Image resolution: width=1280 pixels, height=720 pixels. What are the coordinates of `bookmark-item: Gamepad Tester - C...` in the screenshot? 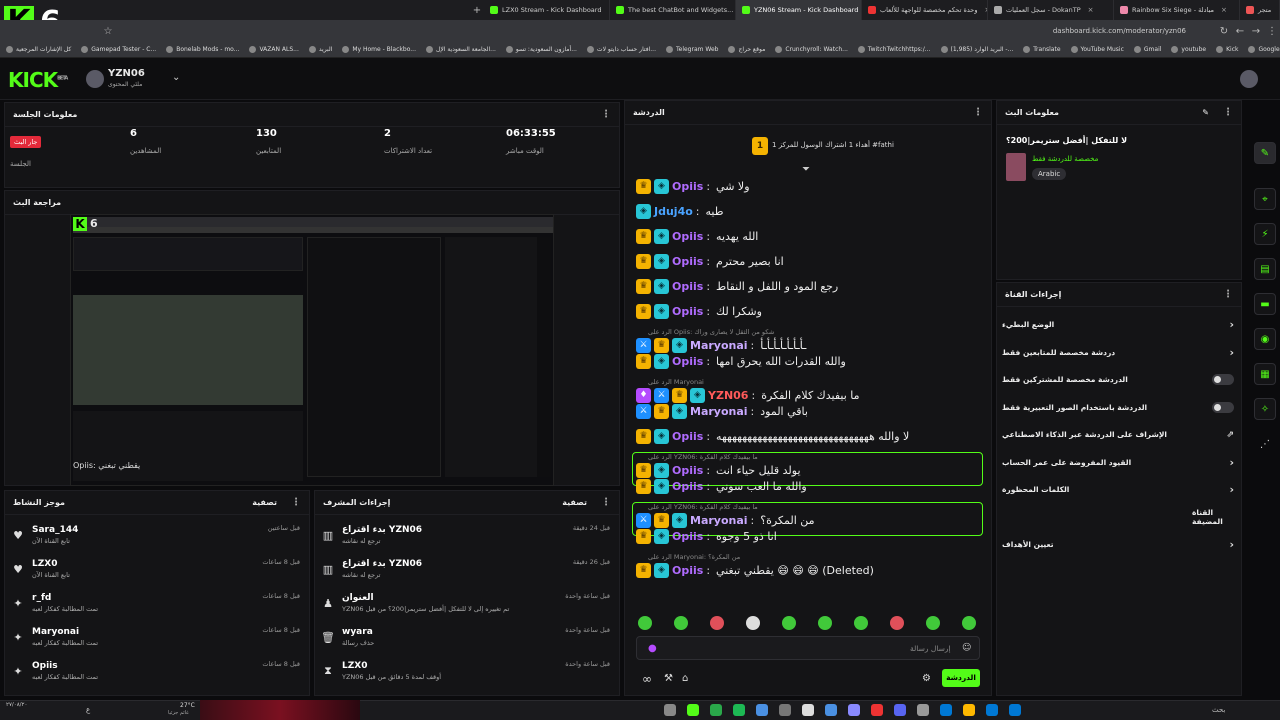 It's located at (118, 49).